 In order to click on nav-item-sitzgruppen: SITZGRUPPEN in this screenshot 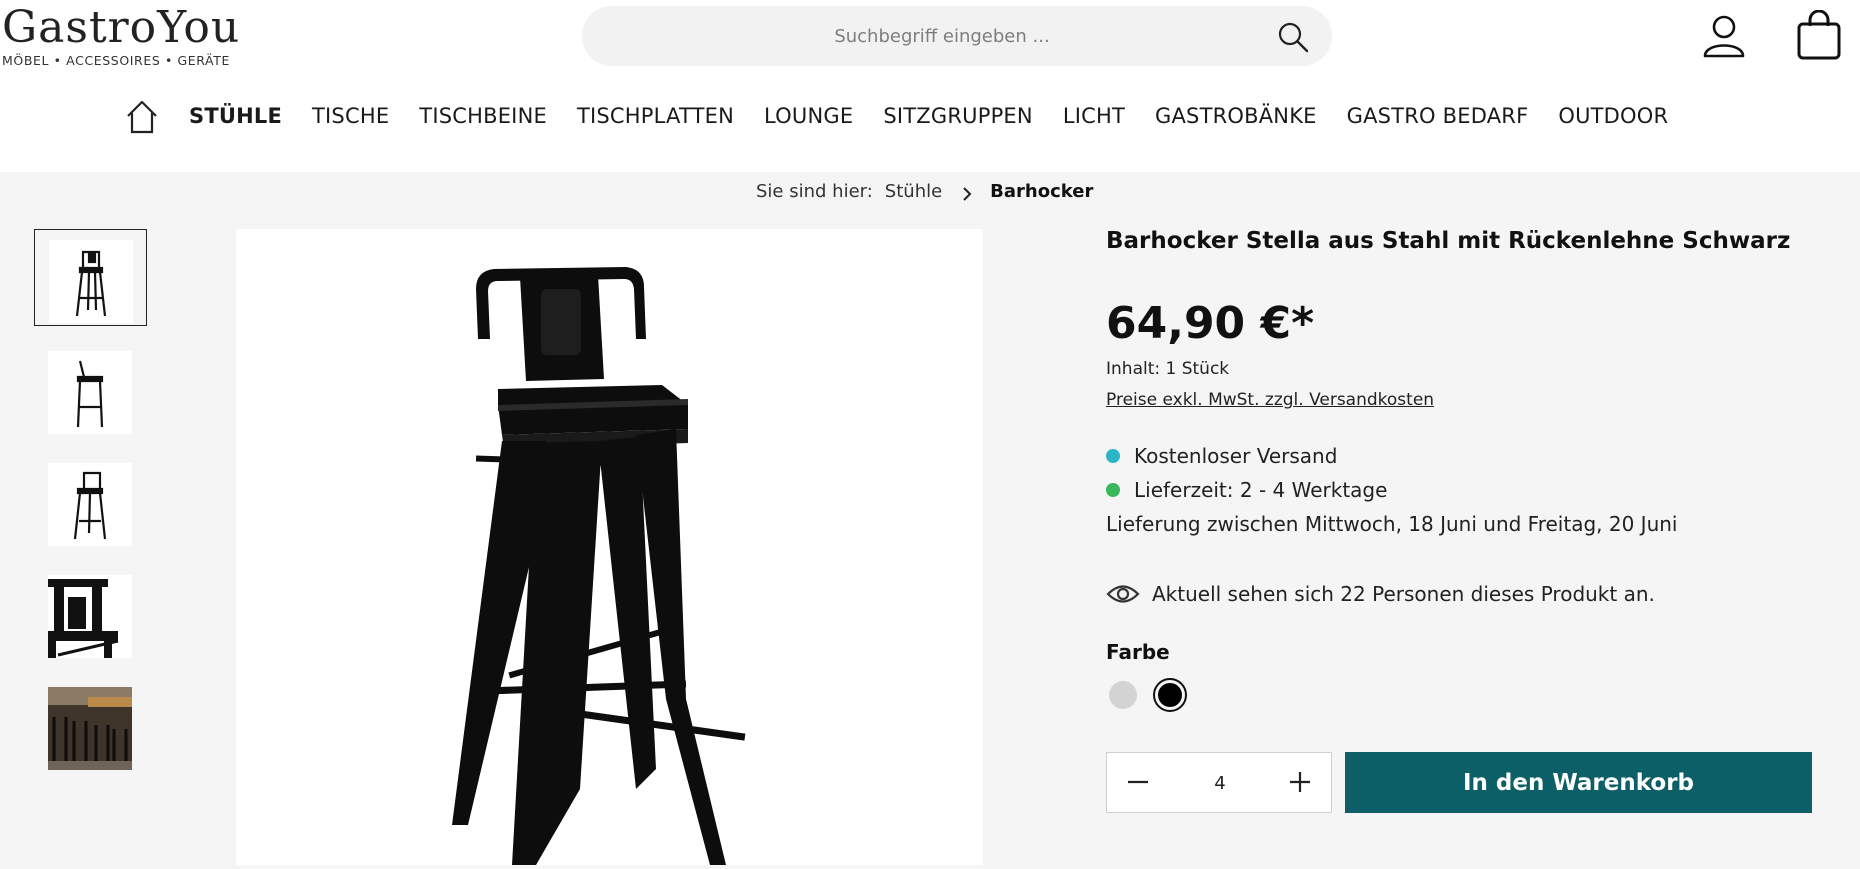, I will do `click(957, 116)`.